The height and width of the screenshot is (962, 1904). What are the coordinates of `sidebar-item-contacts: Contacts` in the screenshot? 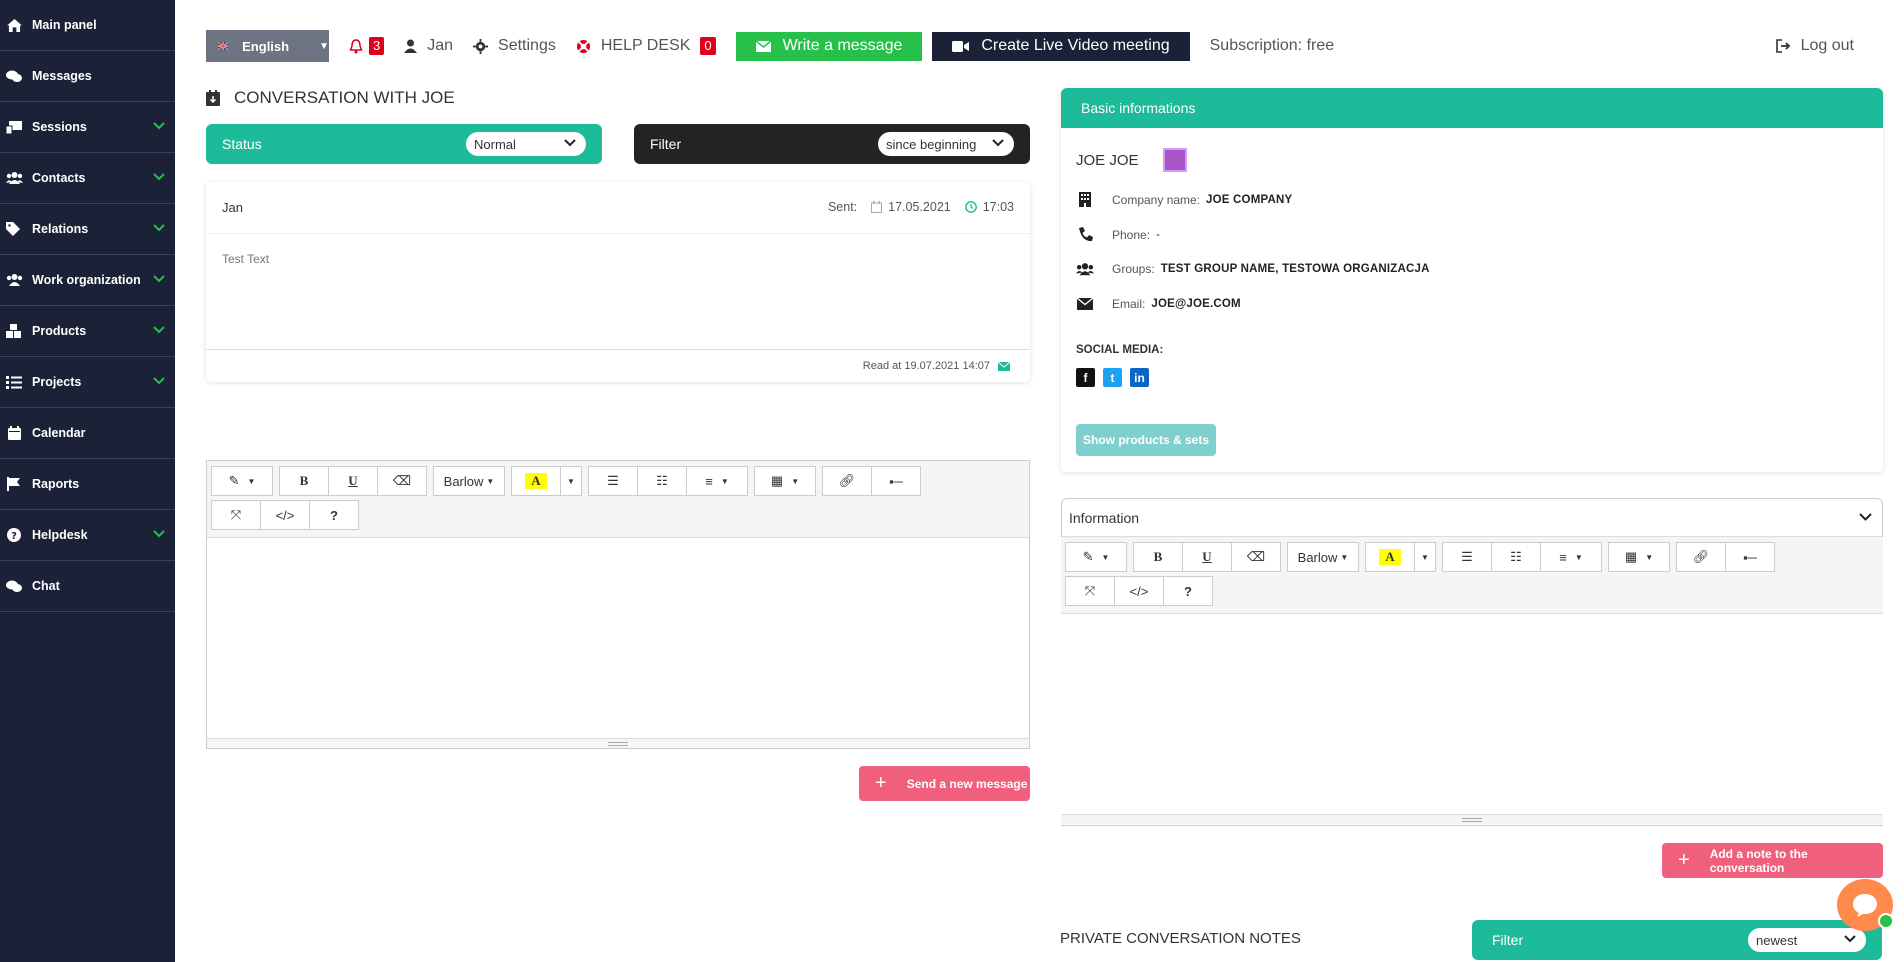 It's located at (87, 178).